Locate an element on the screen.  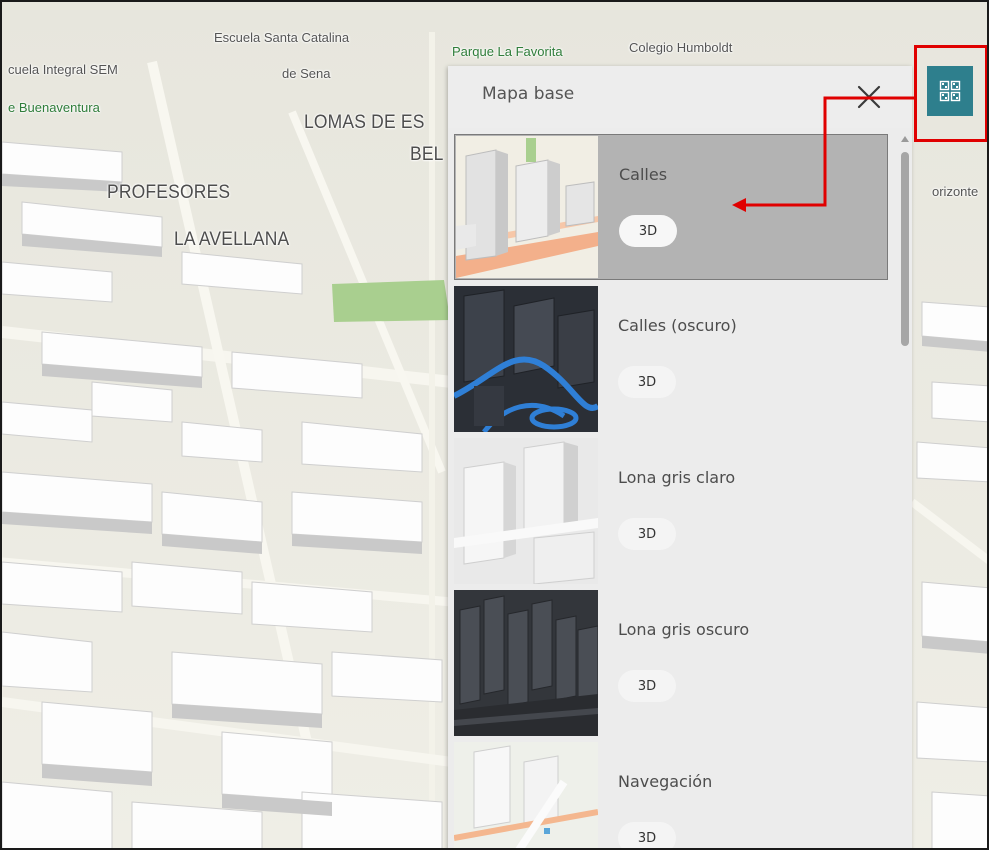
thumbnail-navegacion is located at coordinates (526, 795).